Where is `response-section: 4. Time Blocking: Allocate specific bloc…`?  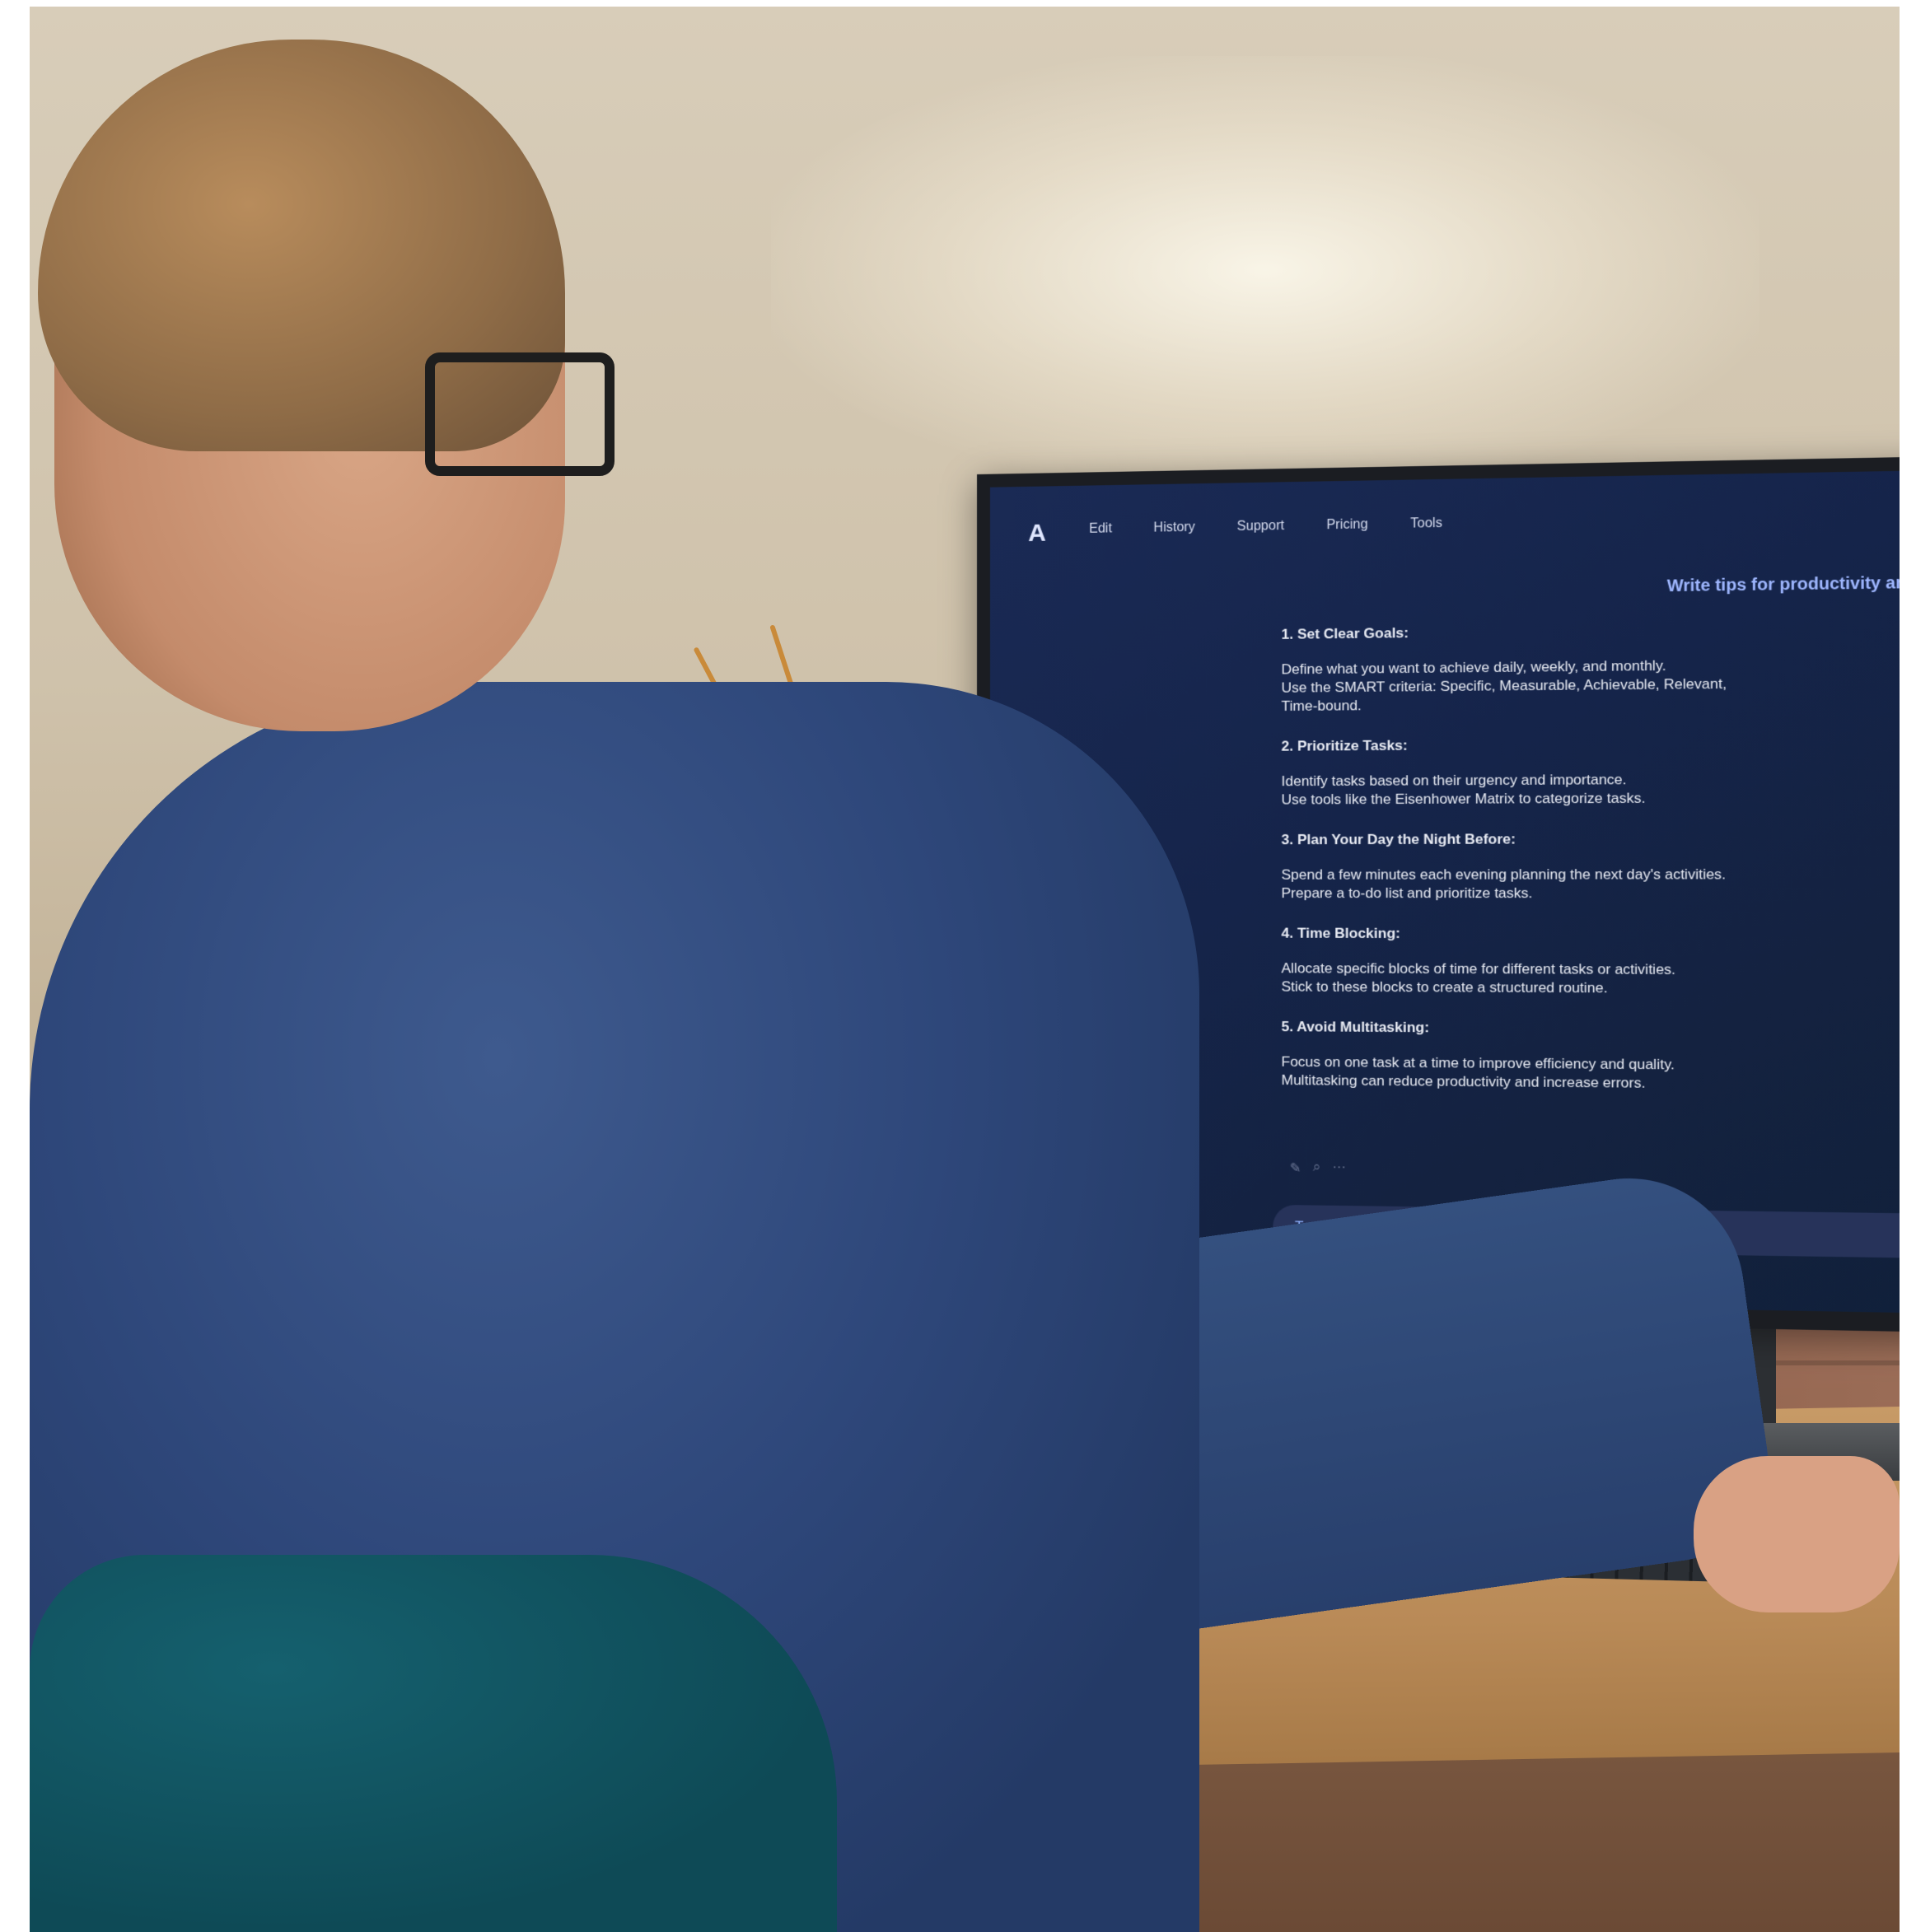 response-section: 4. Time Blocking: Allocate specific bloc… is located at coordinates (1591, 961).